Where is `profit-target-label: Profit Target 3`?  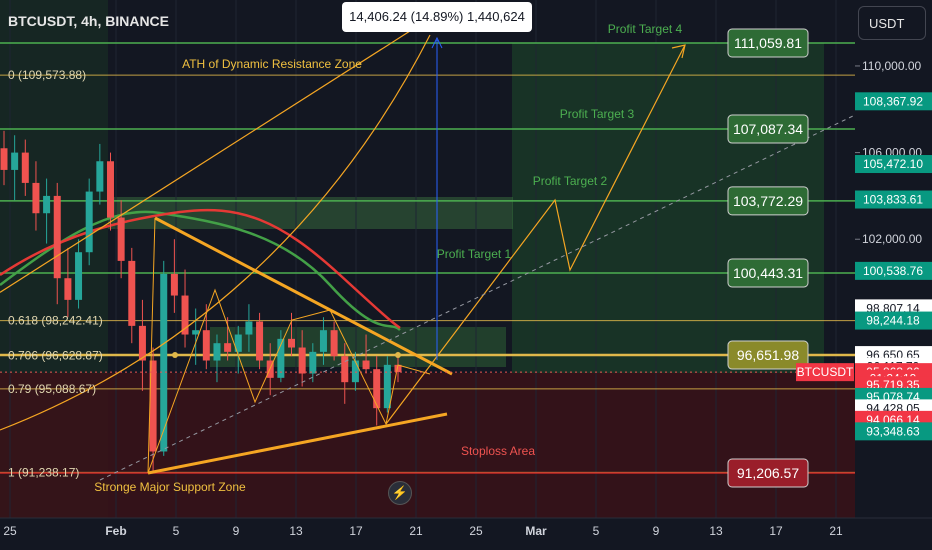 profit-target-label: Profit Target 3 is located at coordinates (597, 114).